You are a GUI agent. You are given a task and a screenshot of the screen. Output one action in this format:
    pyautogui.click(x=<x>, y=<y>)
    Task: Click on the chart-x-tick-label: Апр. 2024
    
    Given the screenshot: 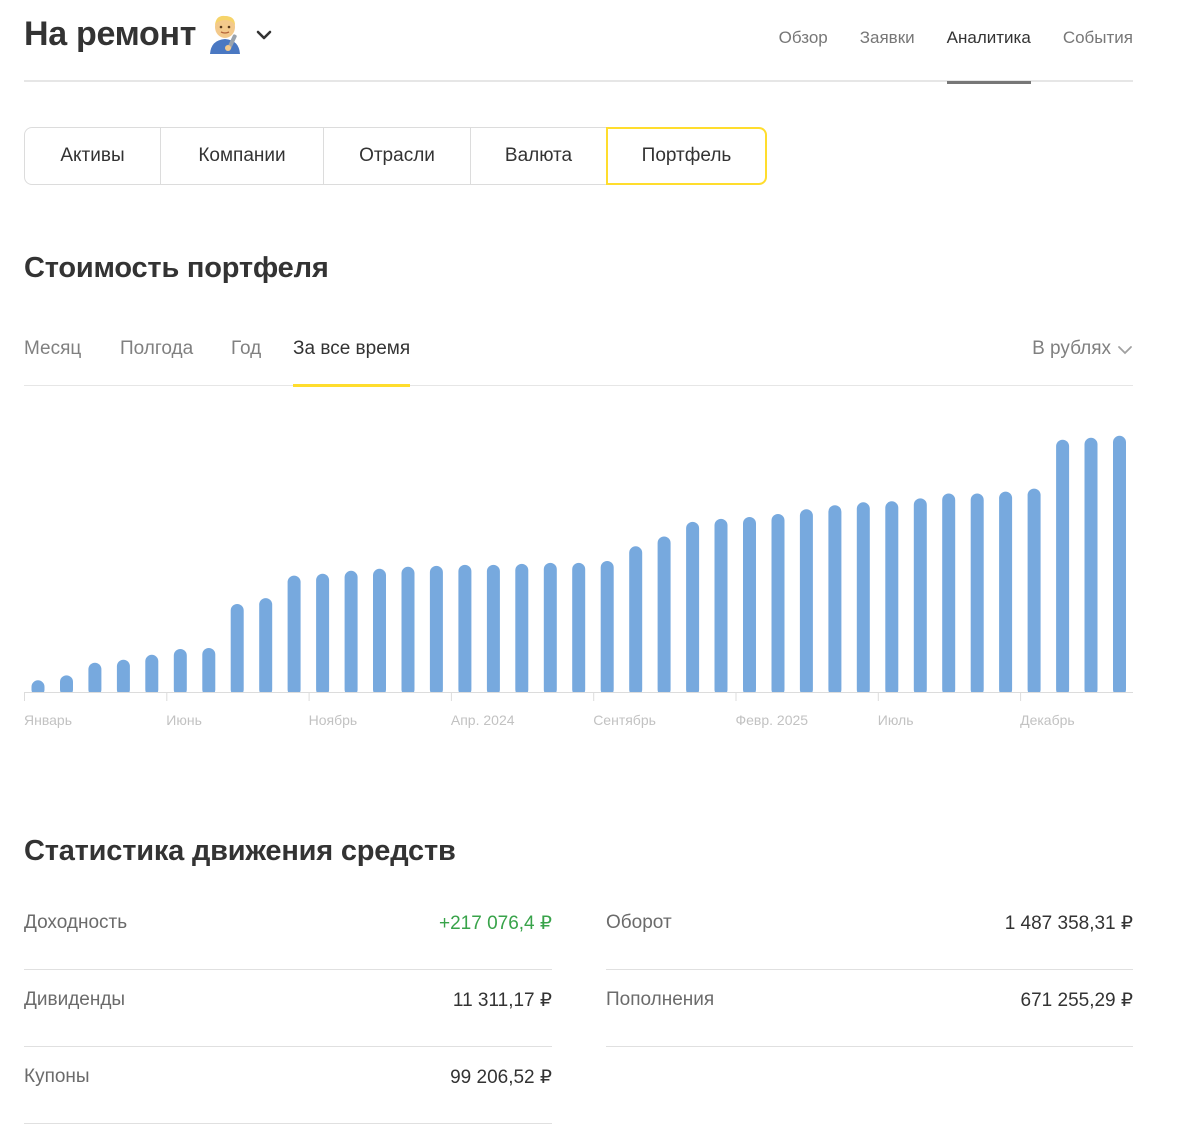 What is the action you would take?
    pyautogui.click(x=483, y=720)
    